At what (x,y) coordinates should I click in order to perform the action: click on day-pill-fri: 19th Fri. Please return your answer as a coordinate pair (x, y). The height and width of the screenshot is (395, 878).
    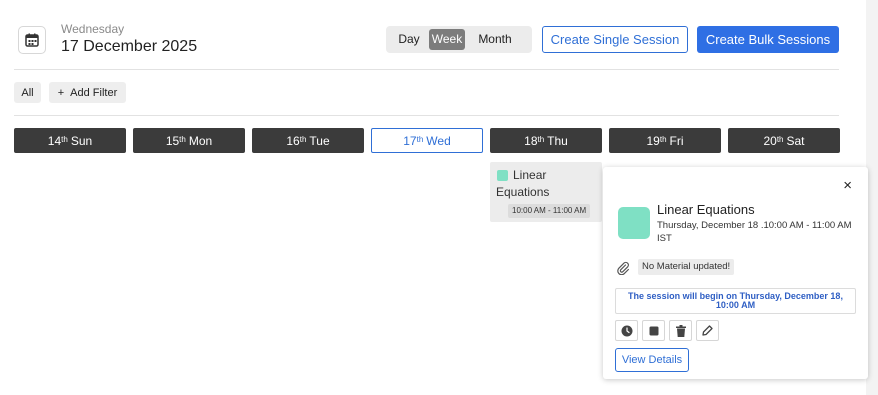
    Looking at the image, I should click on (665, 140).